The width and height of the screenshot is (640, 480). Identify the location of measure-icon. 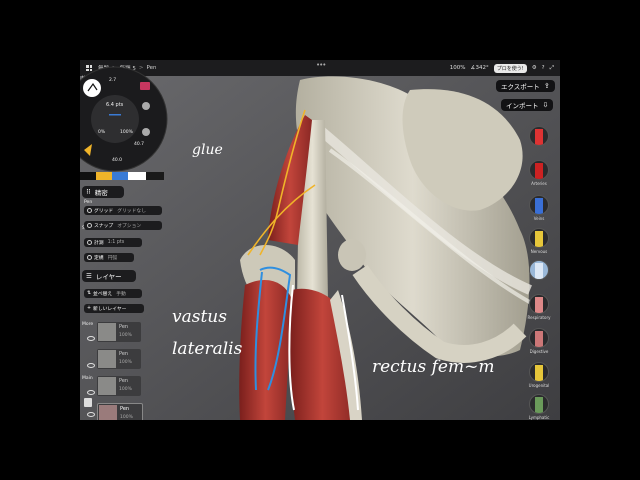
(89, 242).